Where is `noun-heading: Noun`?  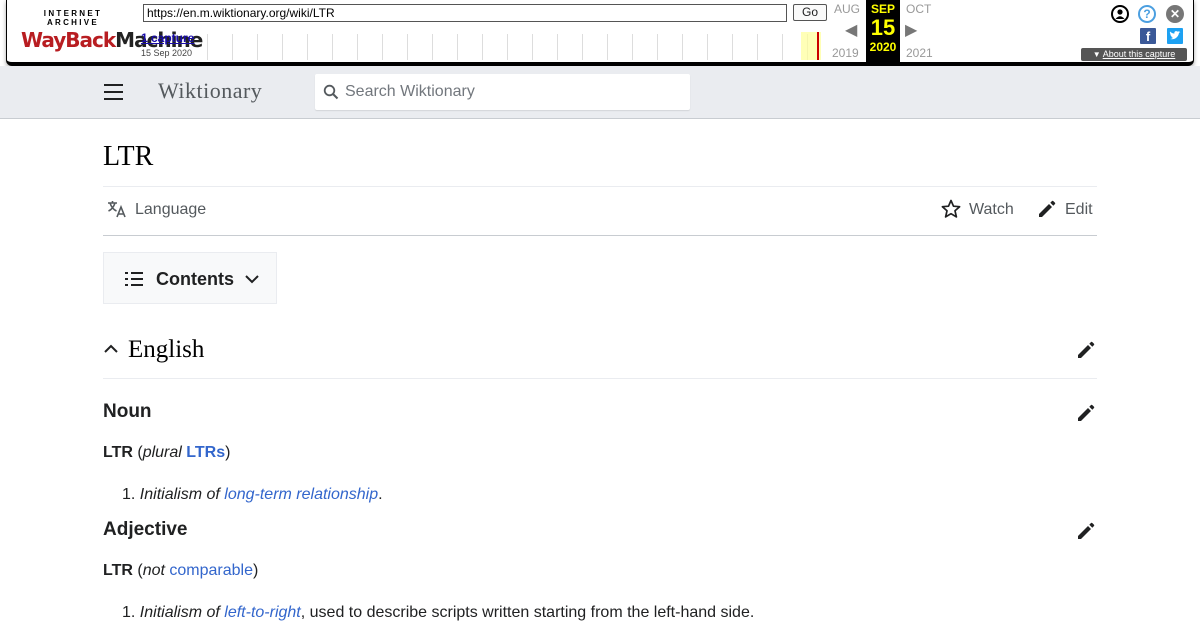
noun-heading: Noun is located at coordinates (127, 411).